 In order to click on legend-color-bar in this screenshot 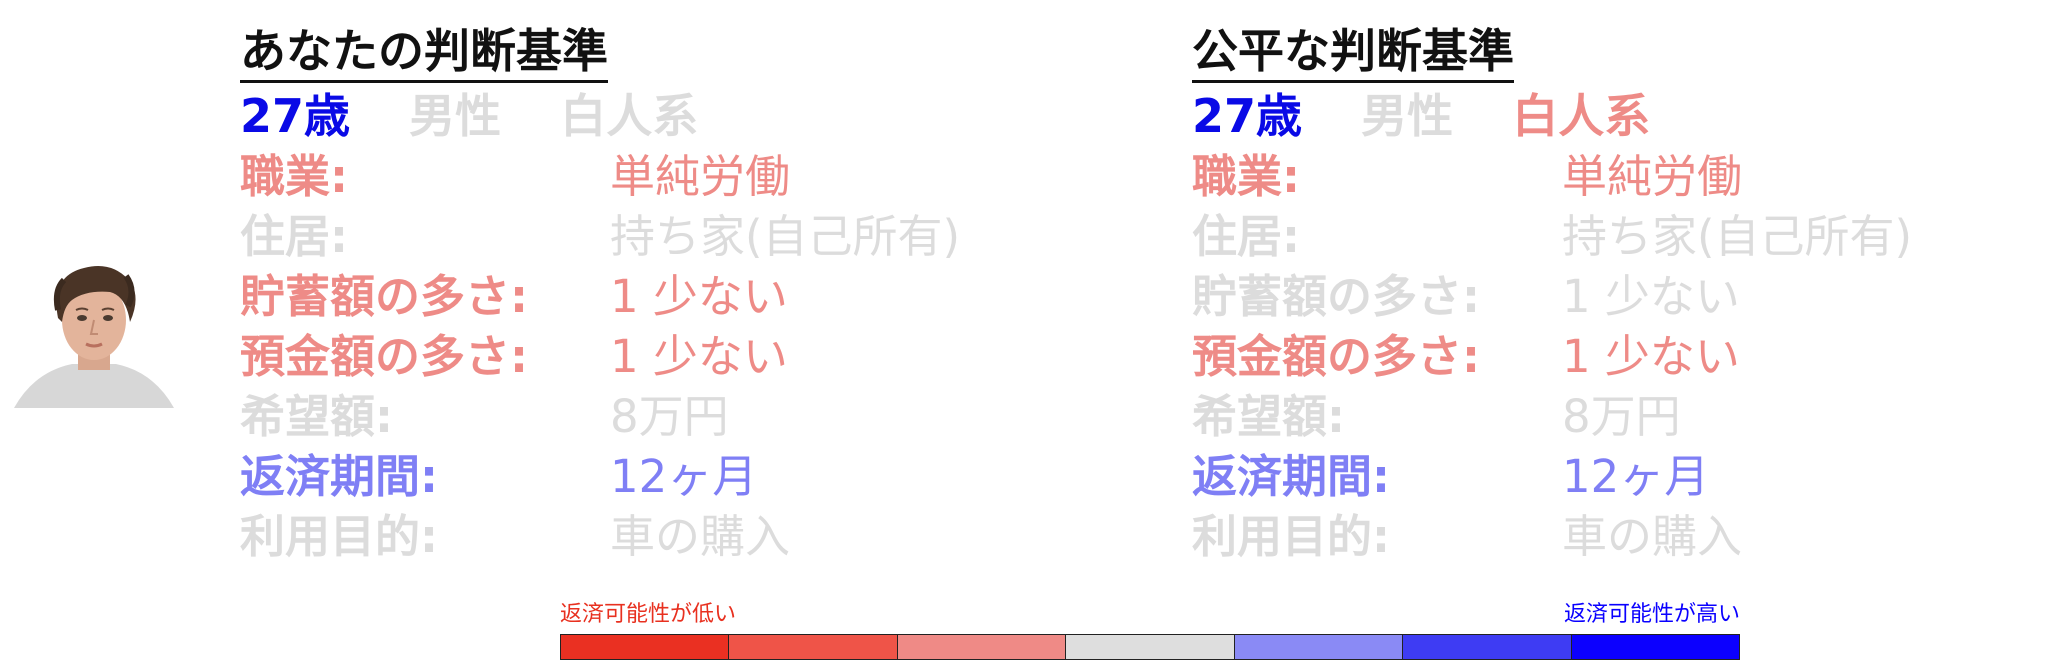, I will do `click(1150, 647)`.